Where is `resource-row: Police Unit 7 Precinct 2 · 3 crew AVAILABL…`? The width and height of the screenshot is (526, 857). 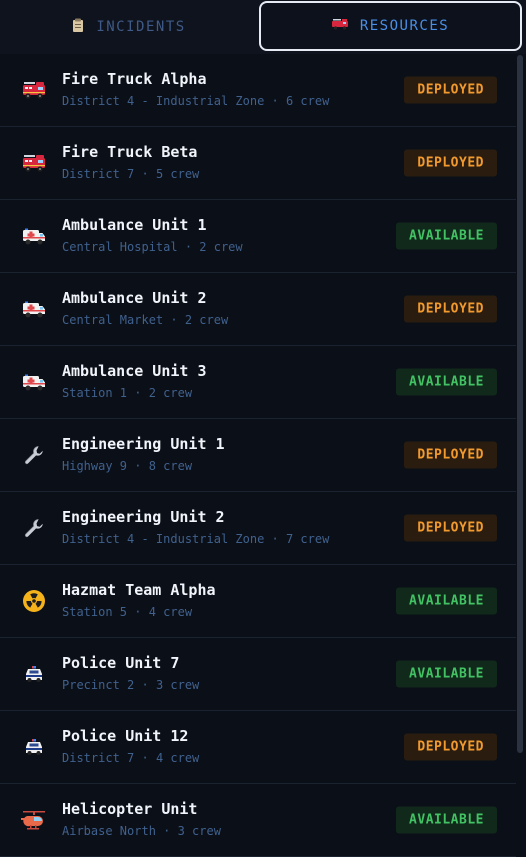 resource-row: Police Unit 7 Precinct 2 · 3 crew AVAILABL… is located at coordinates (258, 674).